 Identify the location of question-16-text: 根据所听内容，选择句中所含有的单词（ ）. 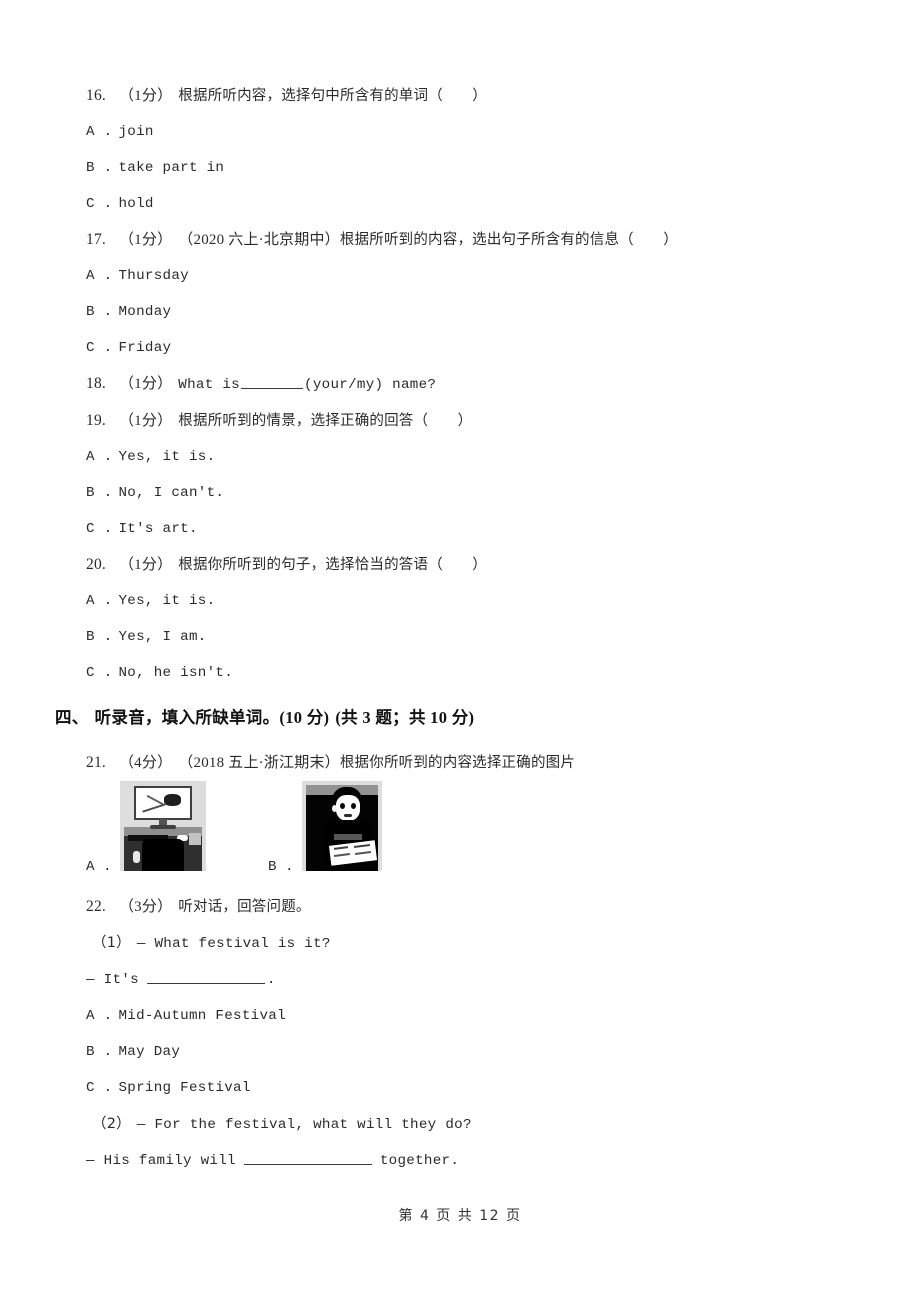
(332, 96).